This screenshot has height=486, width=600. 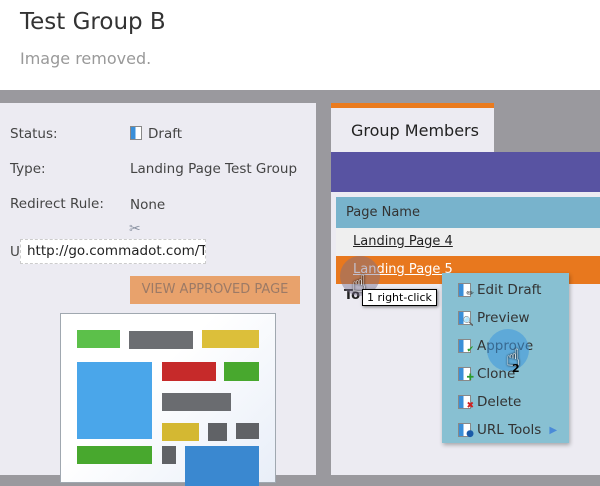 What do you see at coordinates (93, 22) in the screenshot?
I see `page-title: Test Group B` at bounding box center [93, 22].